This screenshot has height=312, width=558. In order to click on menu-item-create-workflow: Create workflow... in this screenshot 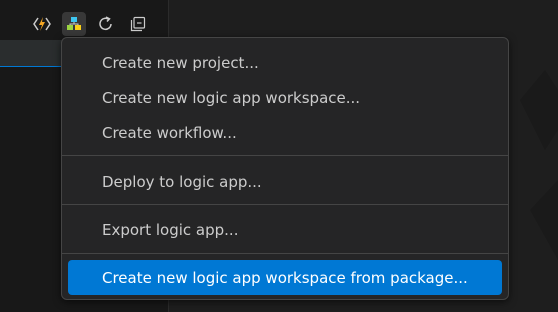, I will do `click(285, 132)`.